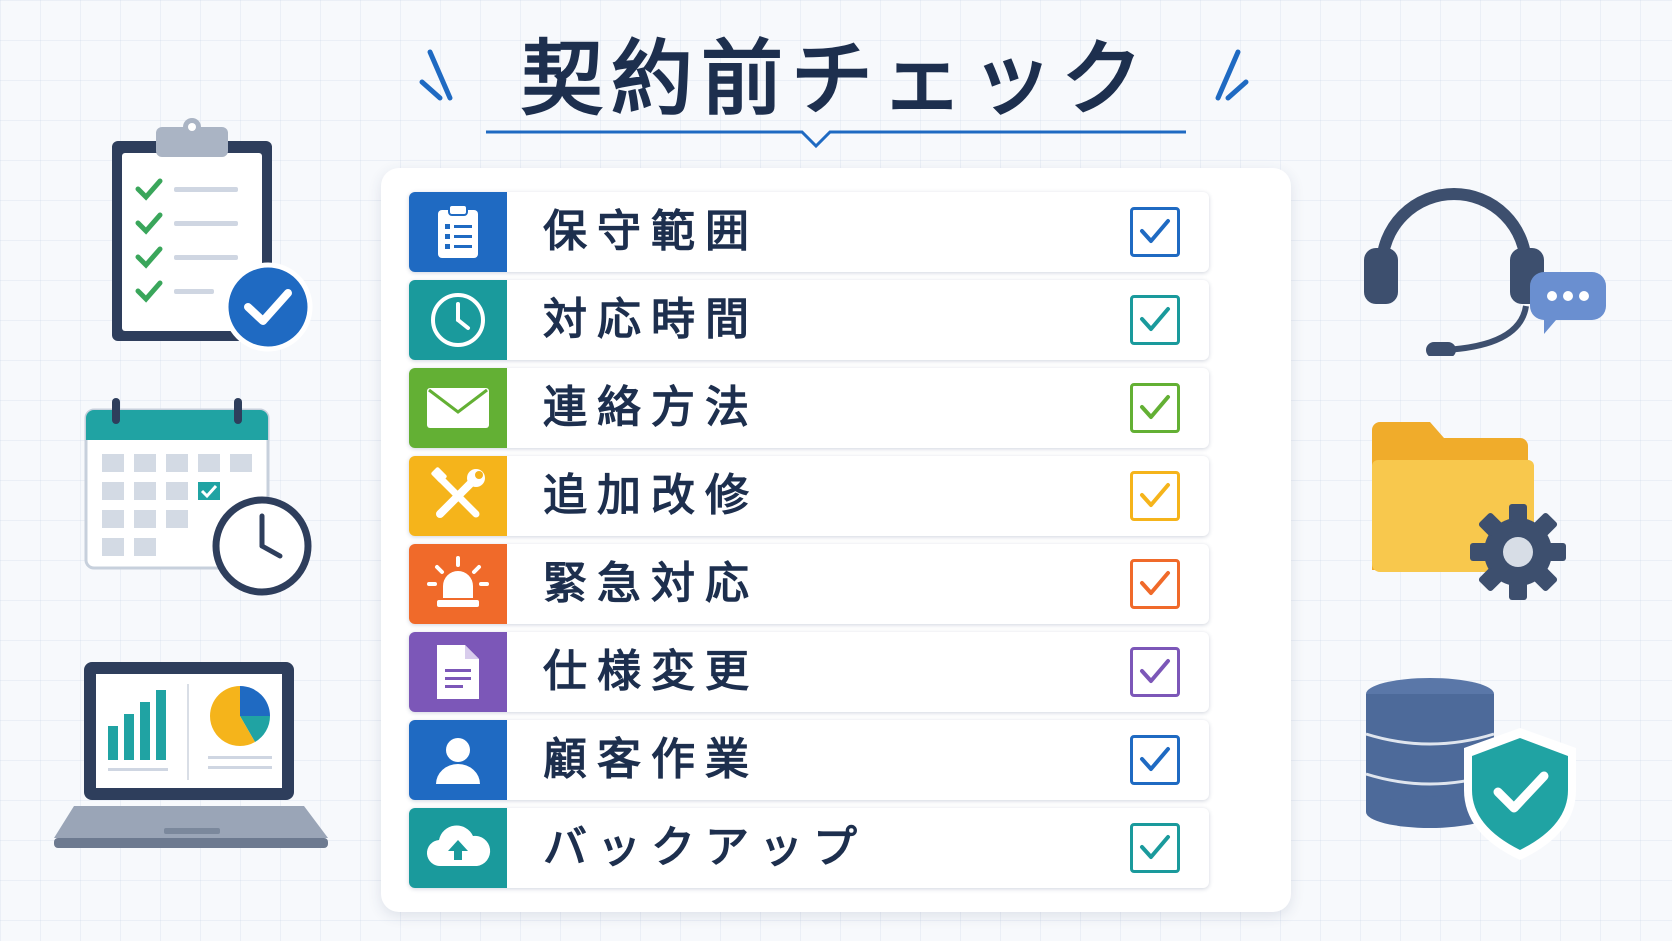 The image size is (1672, 941). I want to click on tools-icon, so click(458, 496).